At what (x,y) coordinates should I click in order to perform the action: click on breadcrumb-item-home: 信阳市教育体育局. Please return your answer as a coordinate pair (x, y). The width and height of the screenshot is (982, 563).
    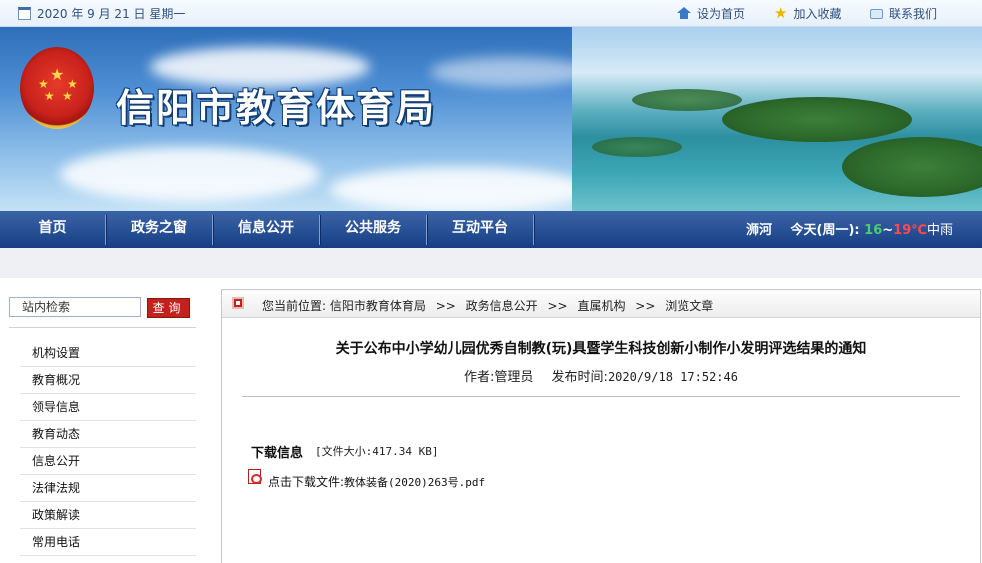
    Looking at the image, I should click on (378, 306).